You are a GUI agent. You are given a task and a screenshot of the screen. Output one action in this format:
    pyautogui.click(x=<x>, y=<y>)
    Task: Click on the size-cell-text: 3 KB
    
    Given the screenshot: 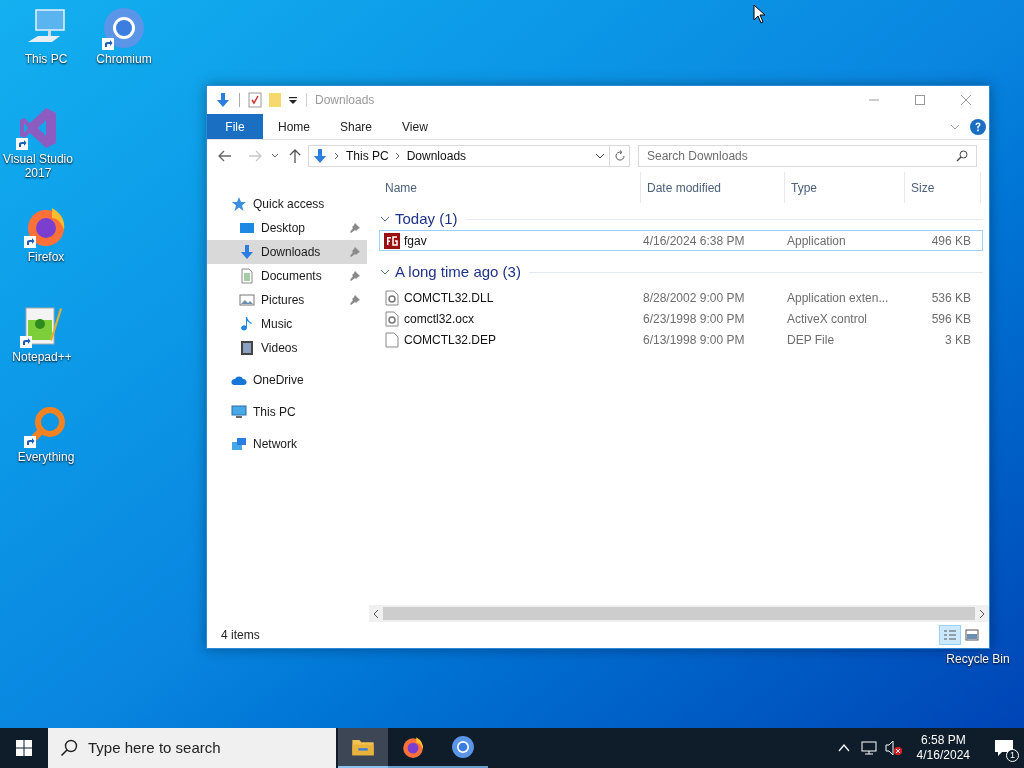 What is the action you would take?
    pyautogui.click(x=958, y=340)
    